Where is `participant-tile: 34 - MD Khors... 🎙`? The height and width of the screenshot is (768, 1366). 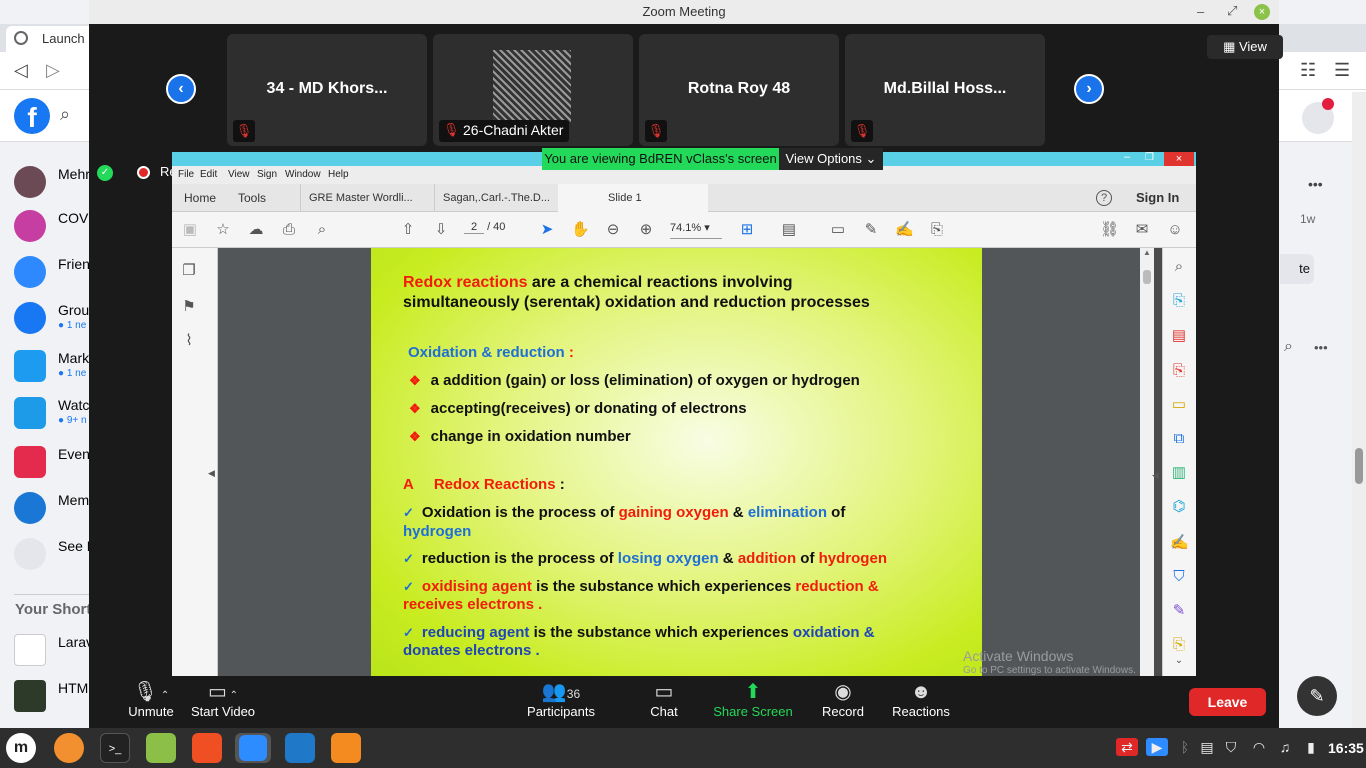 participant-tile: 34 - MD Khors... 🎙 is located at coordinates (327, 90).